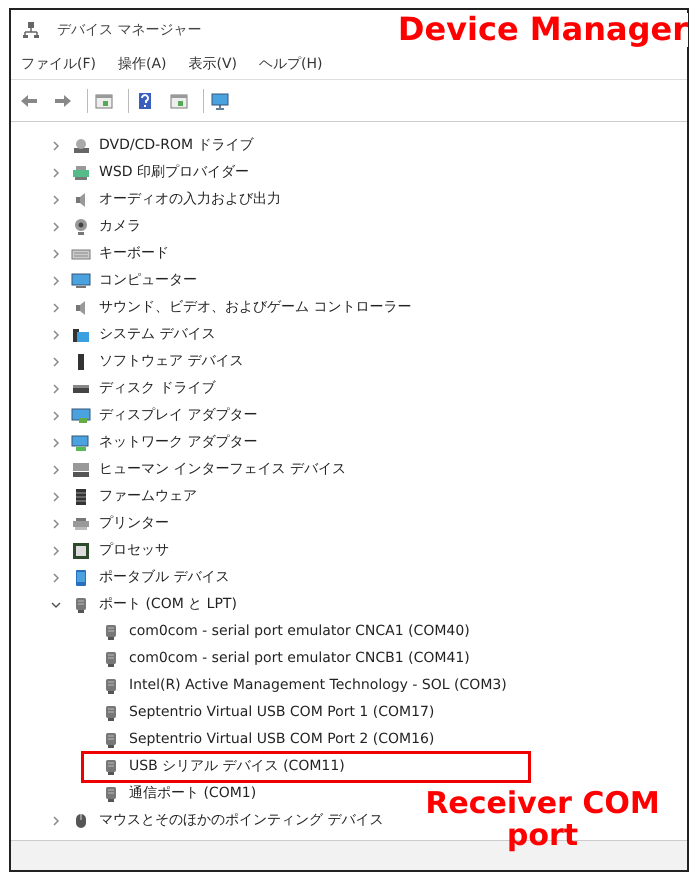 The image size is (692, 875). Describe the element at coordinates (148, 280) in the screenshot. I see `tree-item-label: コンピューター` at that location.